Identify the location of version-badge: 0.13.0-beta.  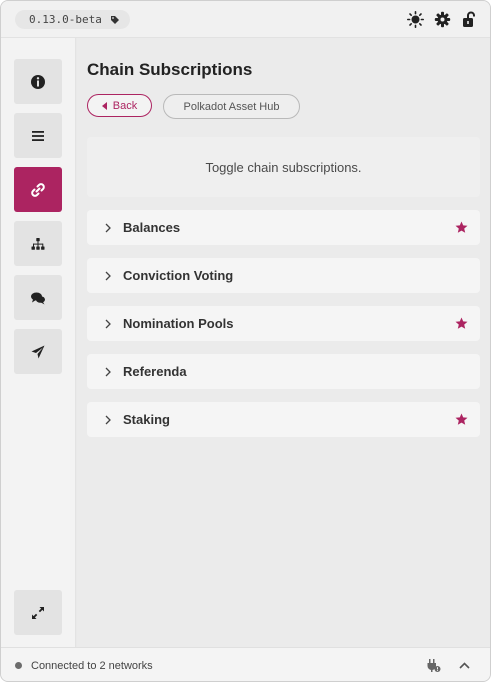
(72, 19).